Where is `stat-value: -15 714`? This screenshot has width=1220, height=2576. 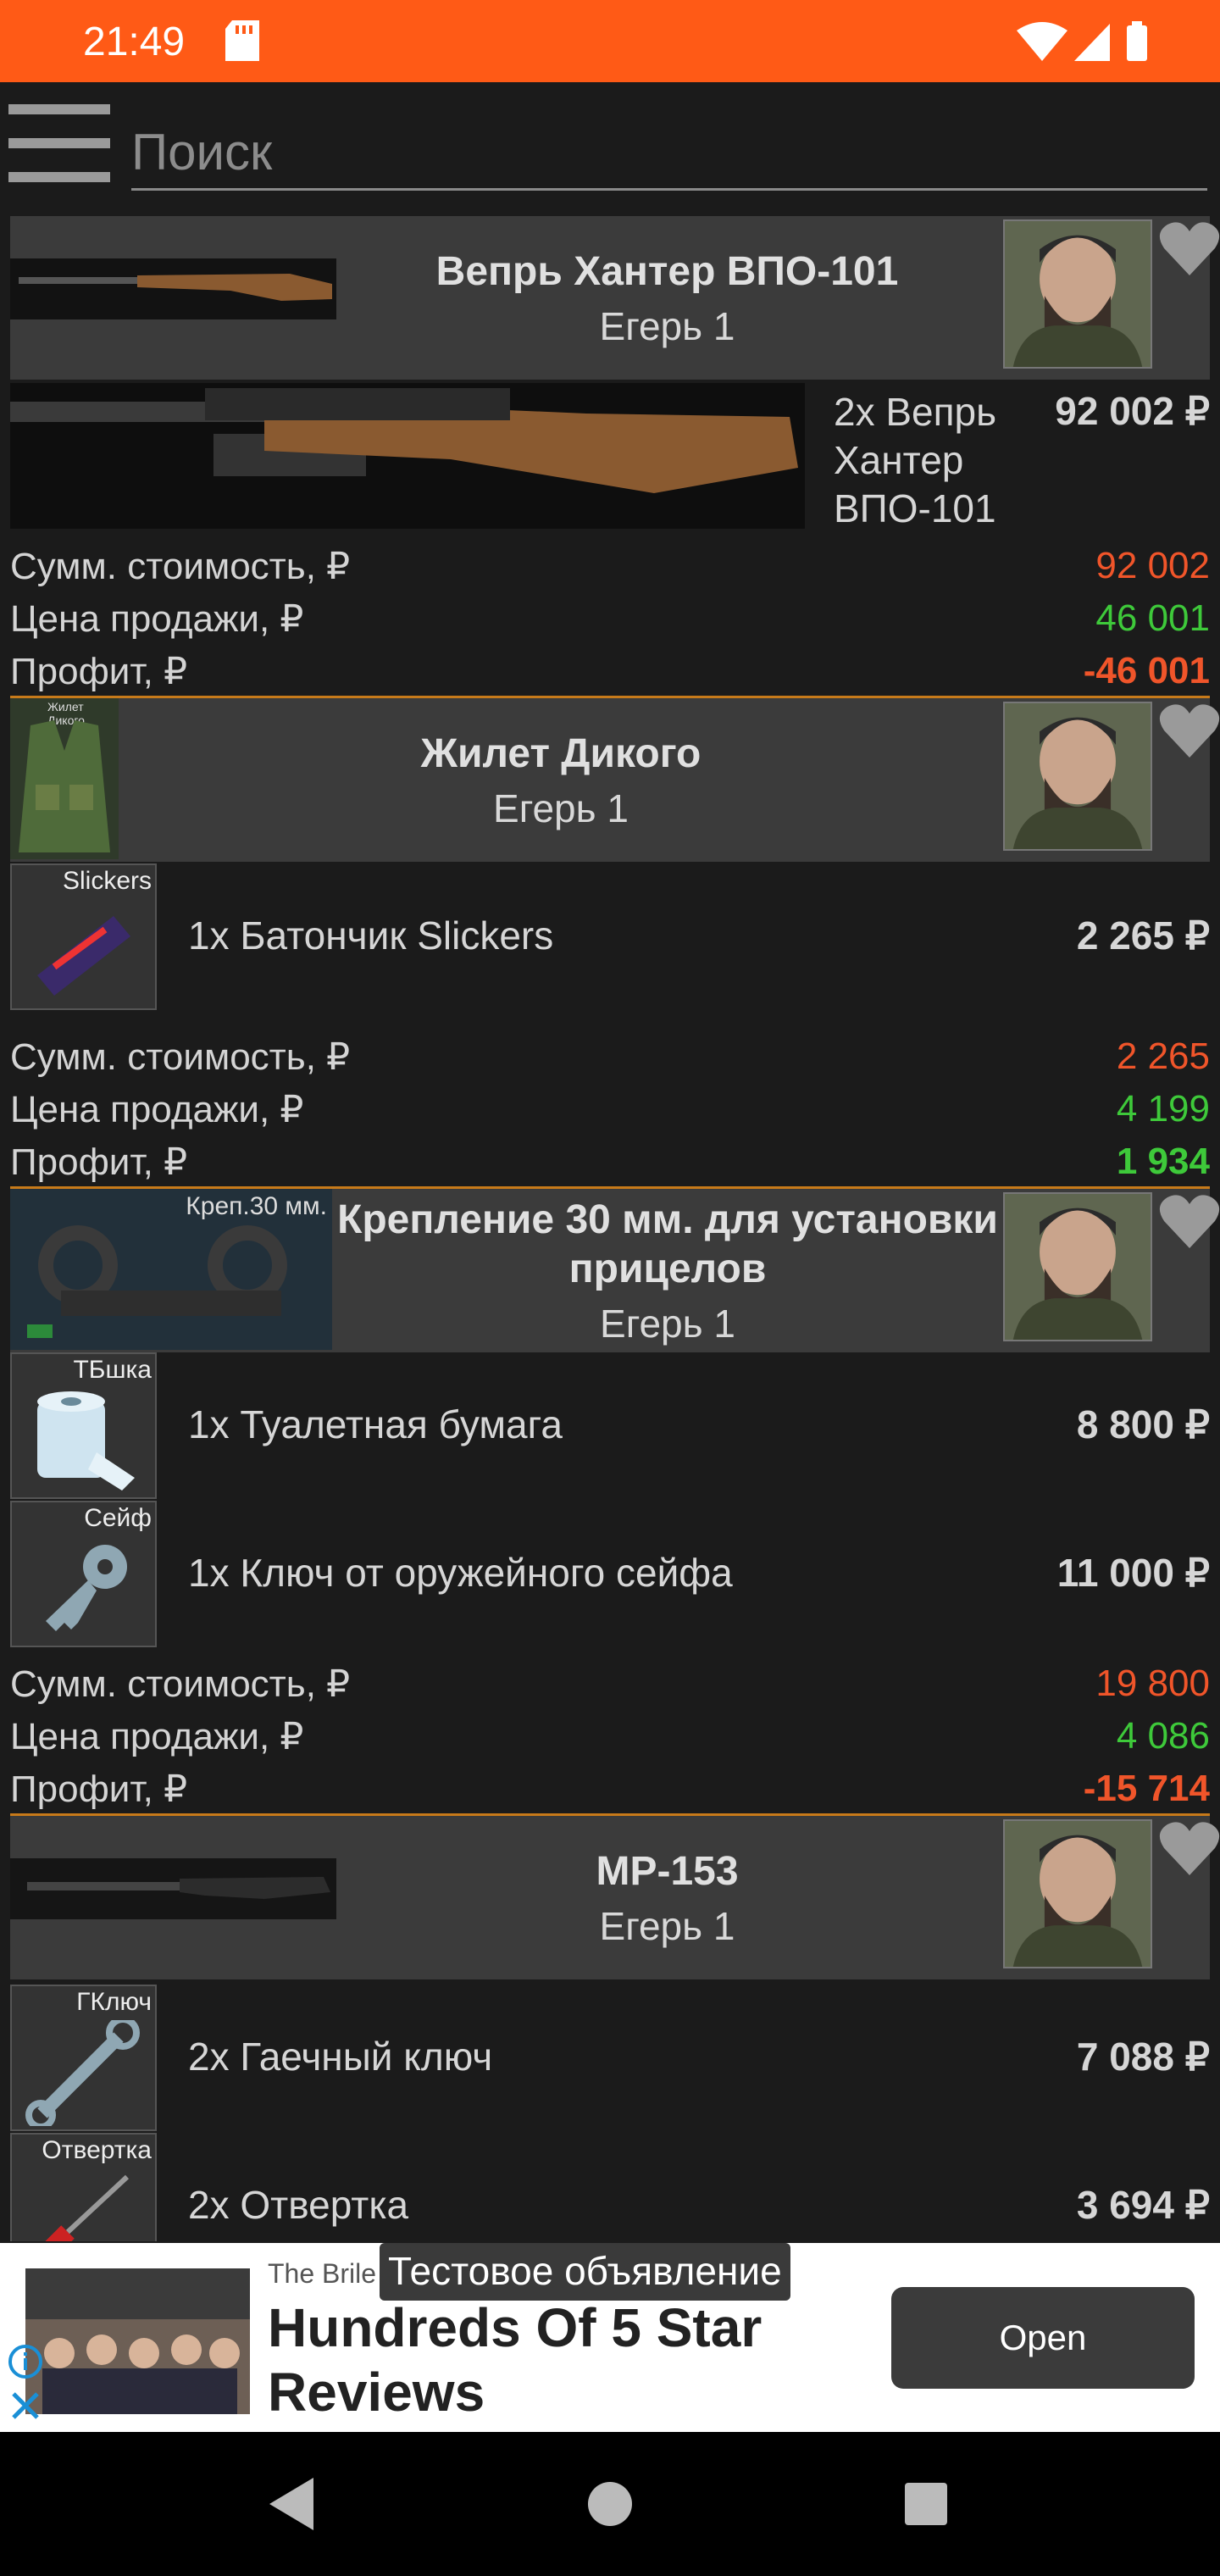
stat-value: -15 714 is located at coordinates (1146, 1788).